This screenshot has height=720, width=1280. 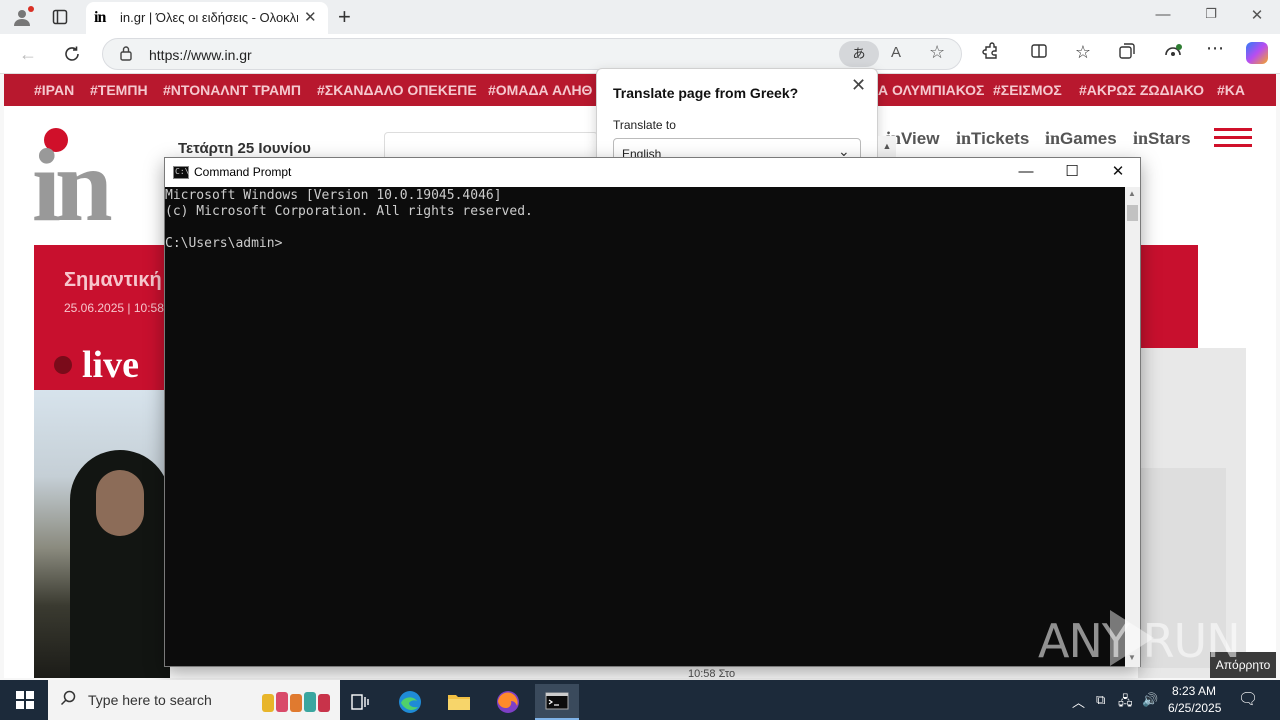 I want to click on hashtag-link: Α ΟΛΥΜΠΙΑΚΟΣ, so click(x=931, y=90).